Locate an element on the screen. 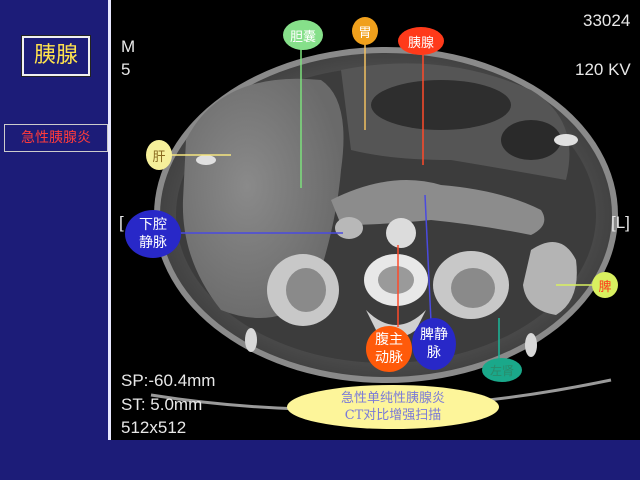  label-aorta-line2: 动脉 is located at coordinates (389, 358).